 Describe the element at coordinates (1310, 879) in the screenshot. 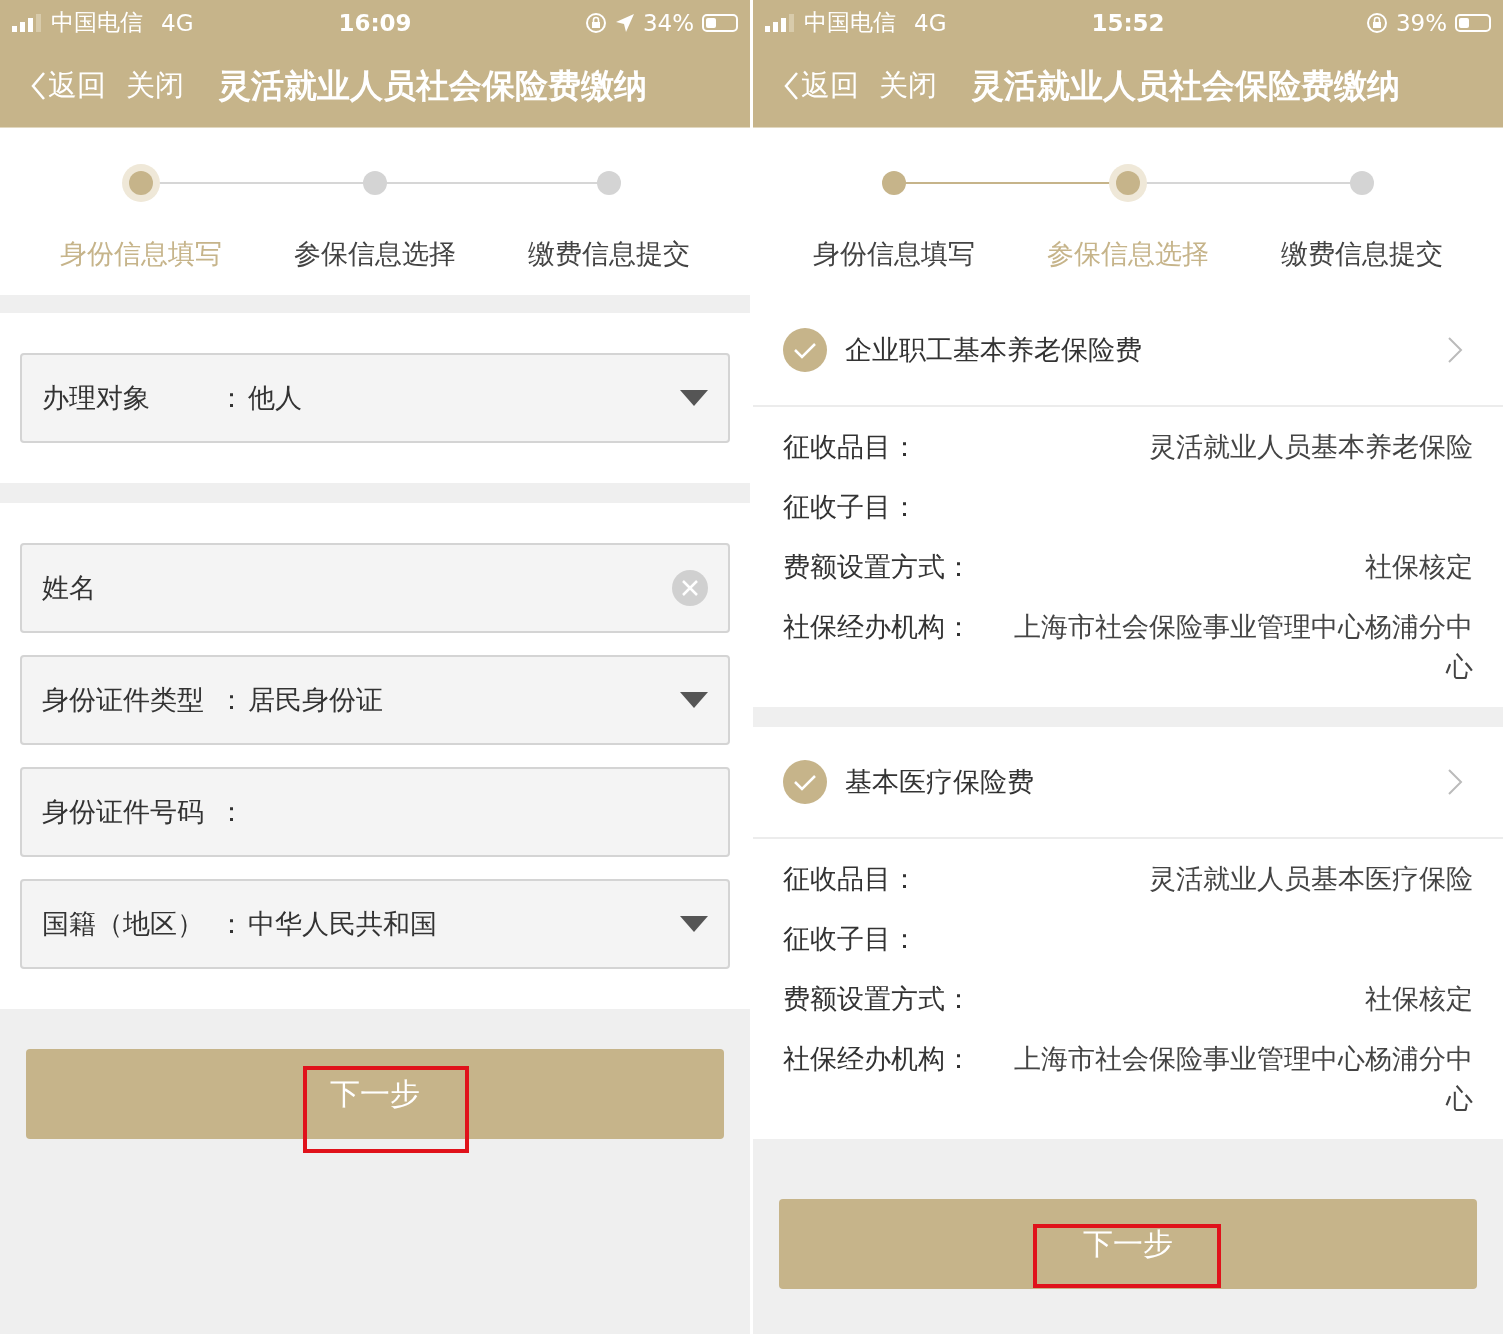

I see `row-value: 灵活就业人员基本医疗保险` at that location.